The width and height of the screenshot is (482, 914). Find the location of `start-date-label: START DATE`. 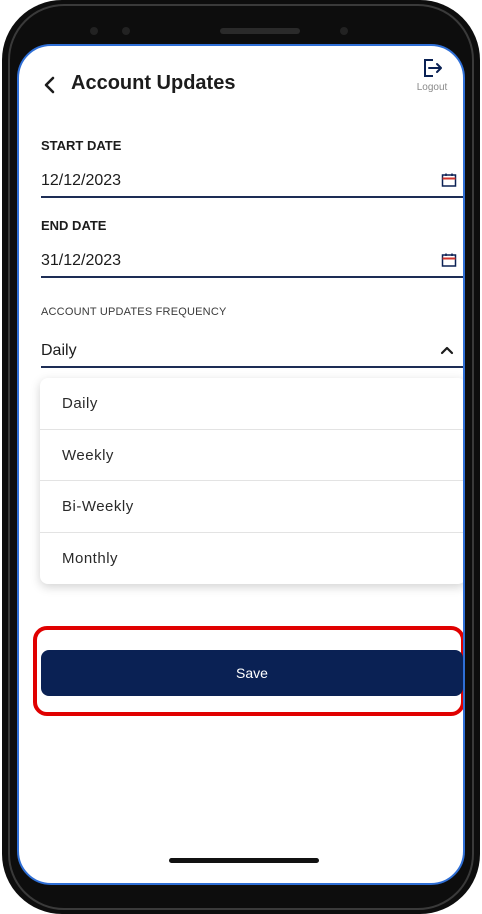

start-date-label: START DATE is located at coordinates (81, 145).